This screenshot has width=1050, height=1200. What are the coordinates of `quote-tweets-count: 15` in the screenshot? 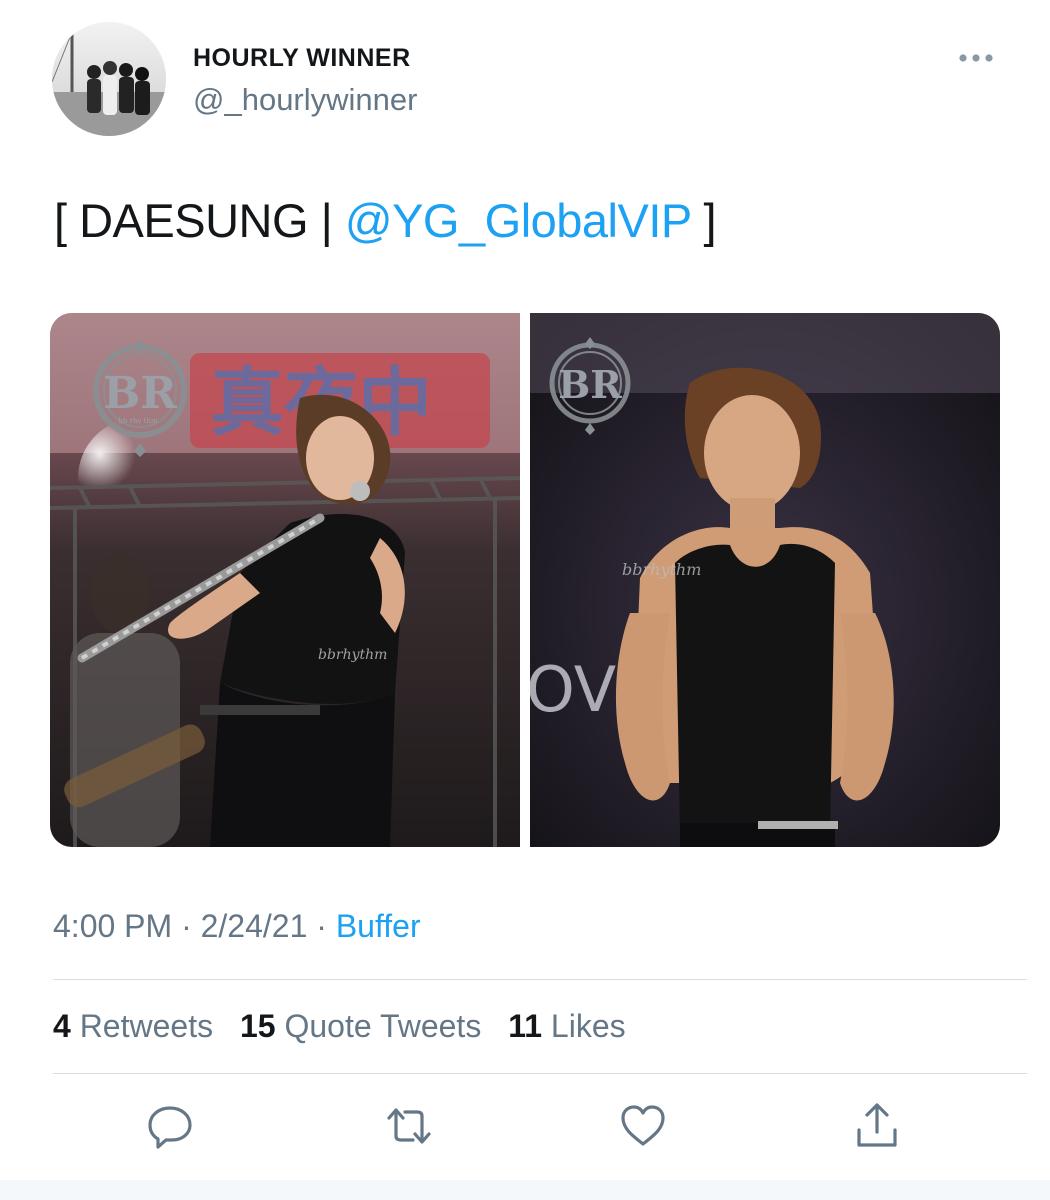 It's located at (257, 1026).